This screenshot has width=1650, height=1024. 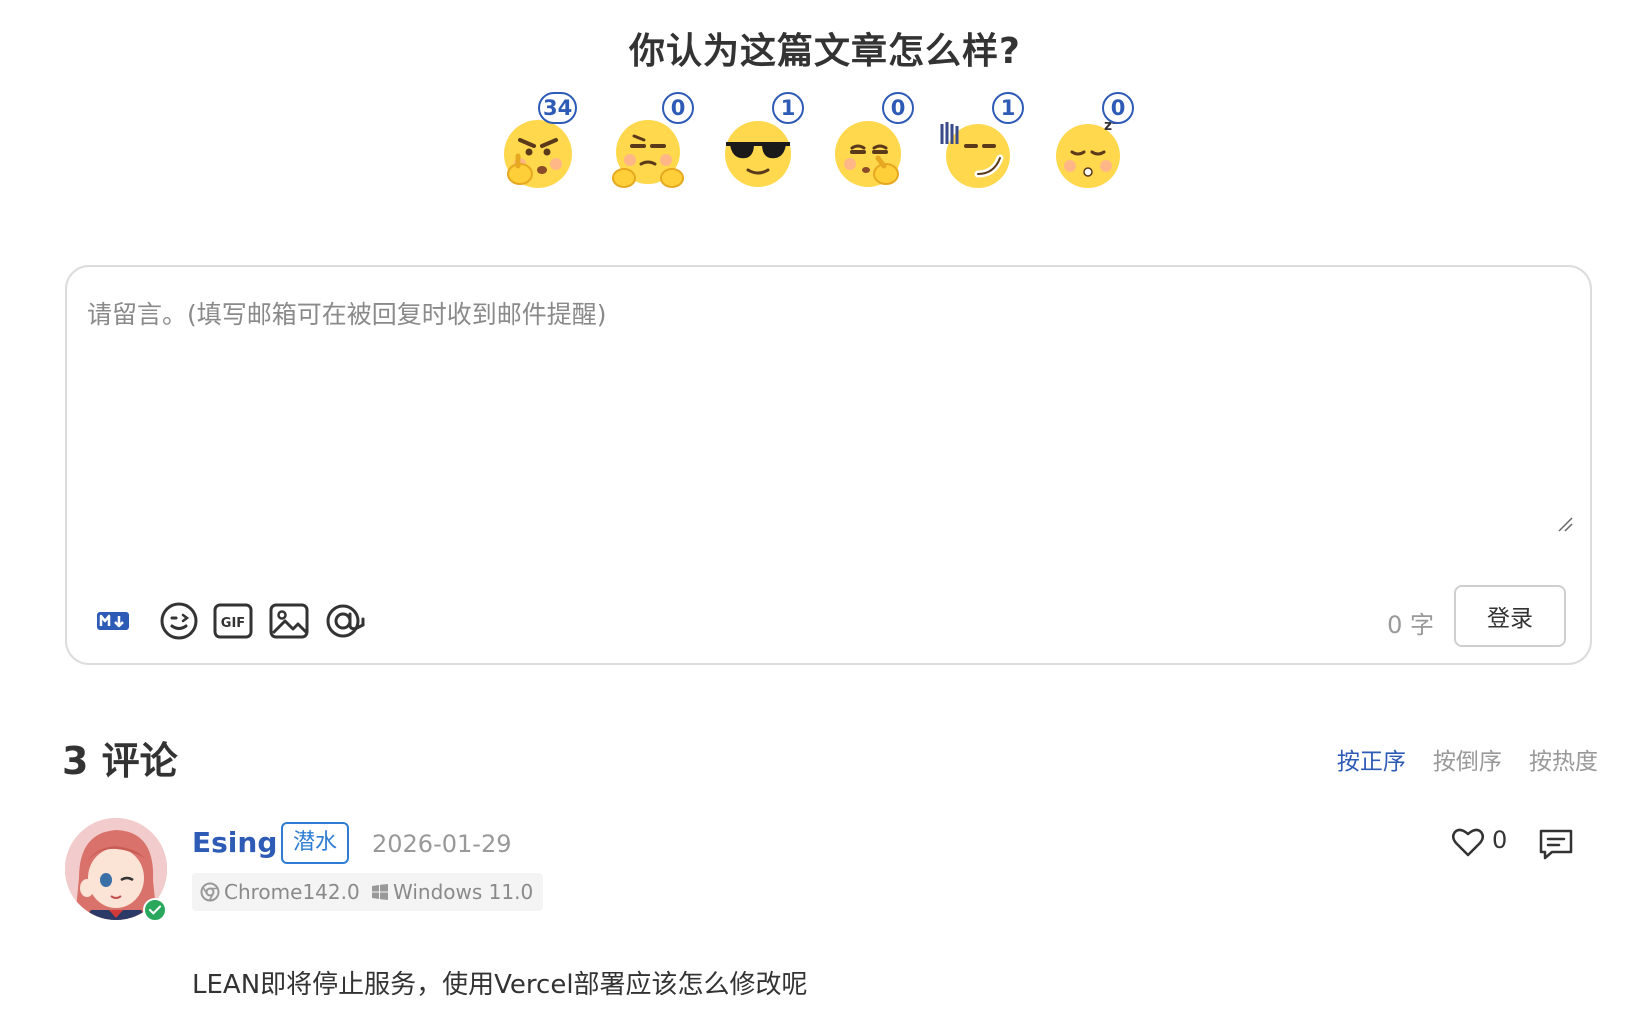 I want to click on chrome-icon, so click(x=210, y=892).